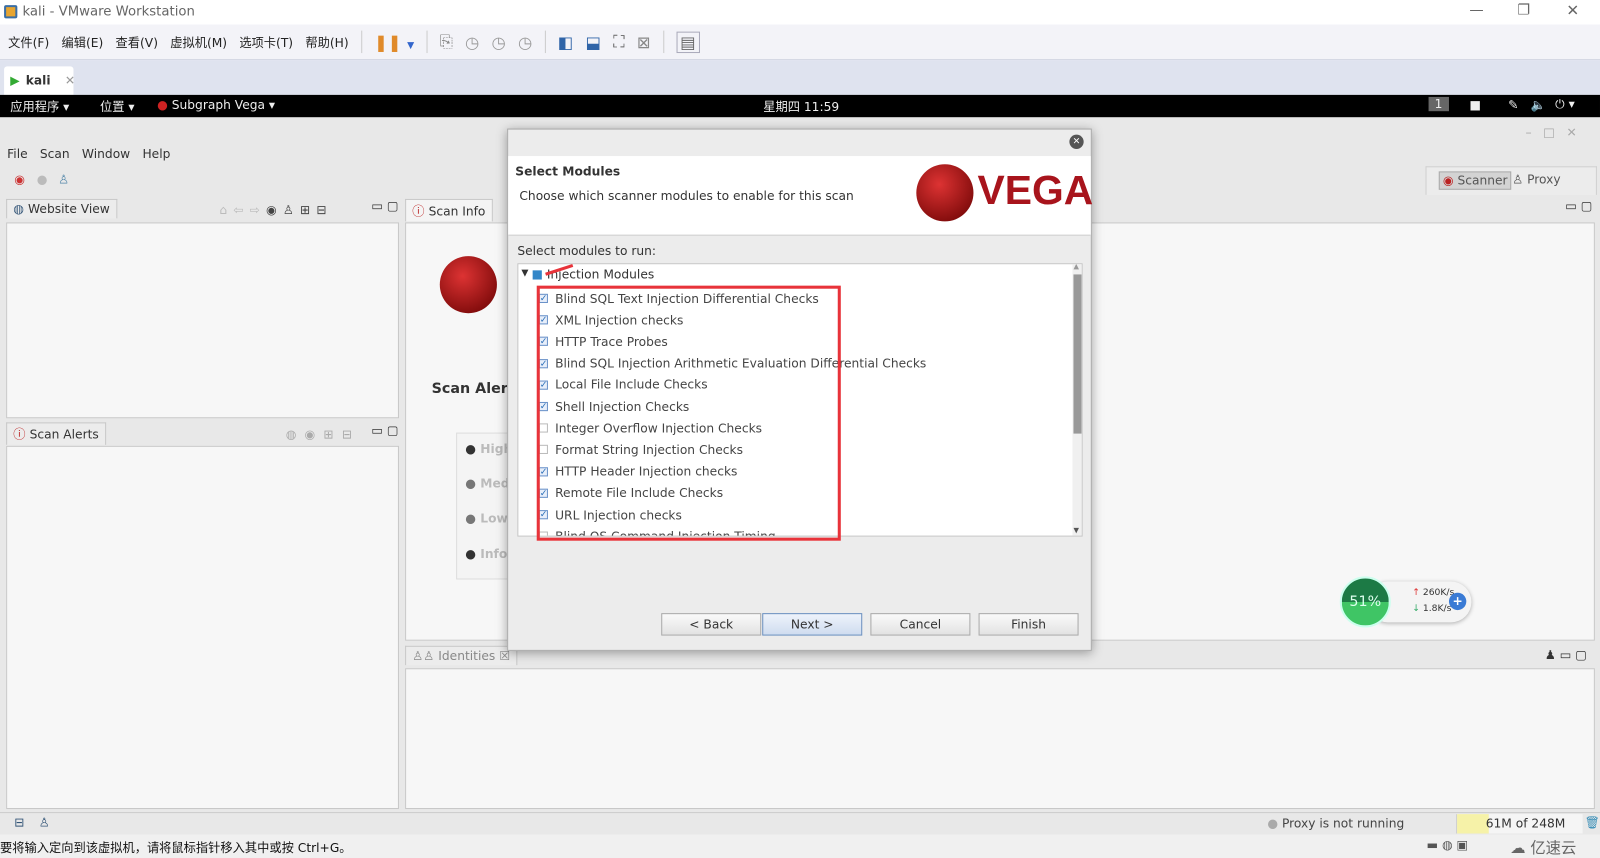 The width and height of the screenshot is (1600, 858). What do you see at coordinates (423, 656) in the screenshot?
I see `identities-icon: ♙♙` at bounding box center [423, 656].